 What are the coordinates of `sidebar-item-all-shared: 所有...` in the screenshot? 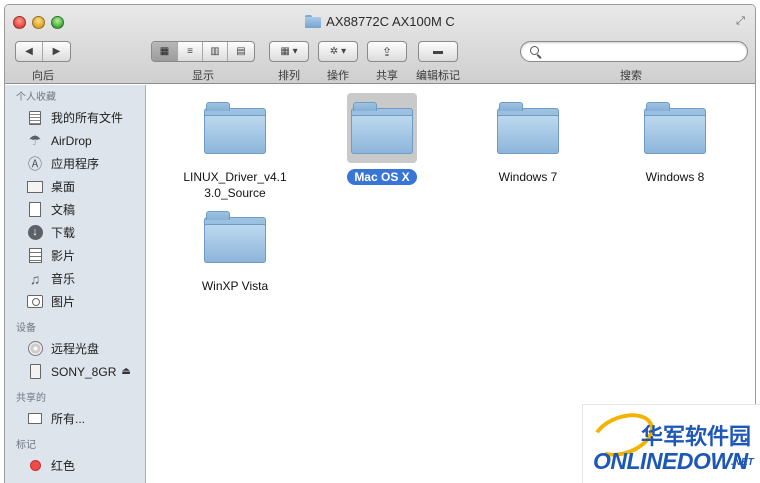 It's located at (75, 418).